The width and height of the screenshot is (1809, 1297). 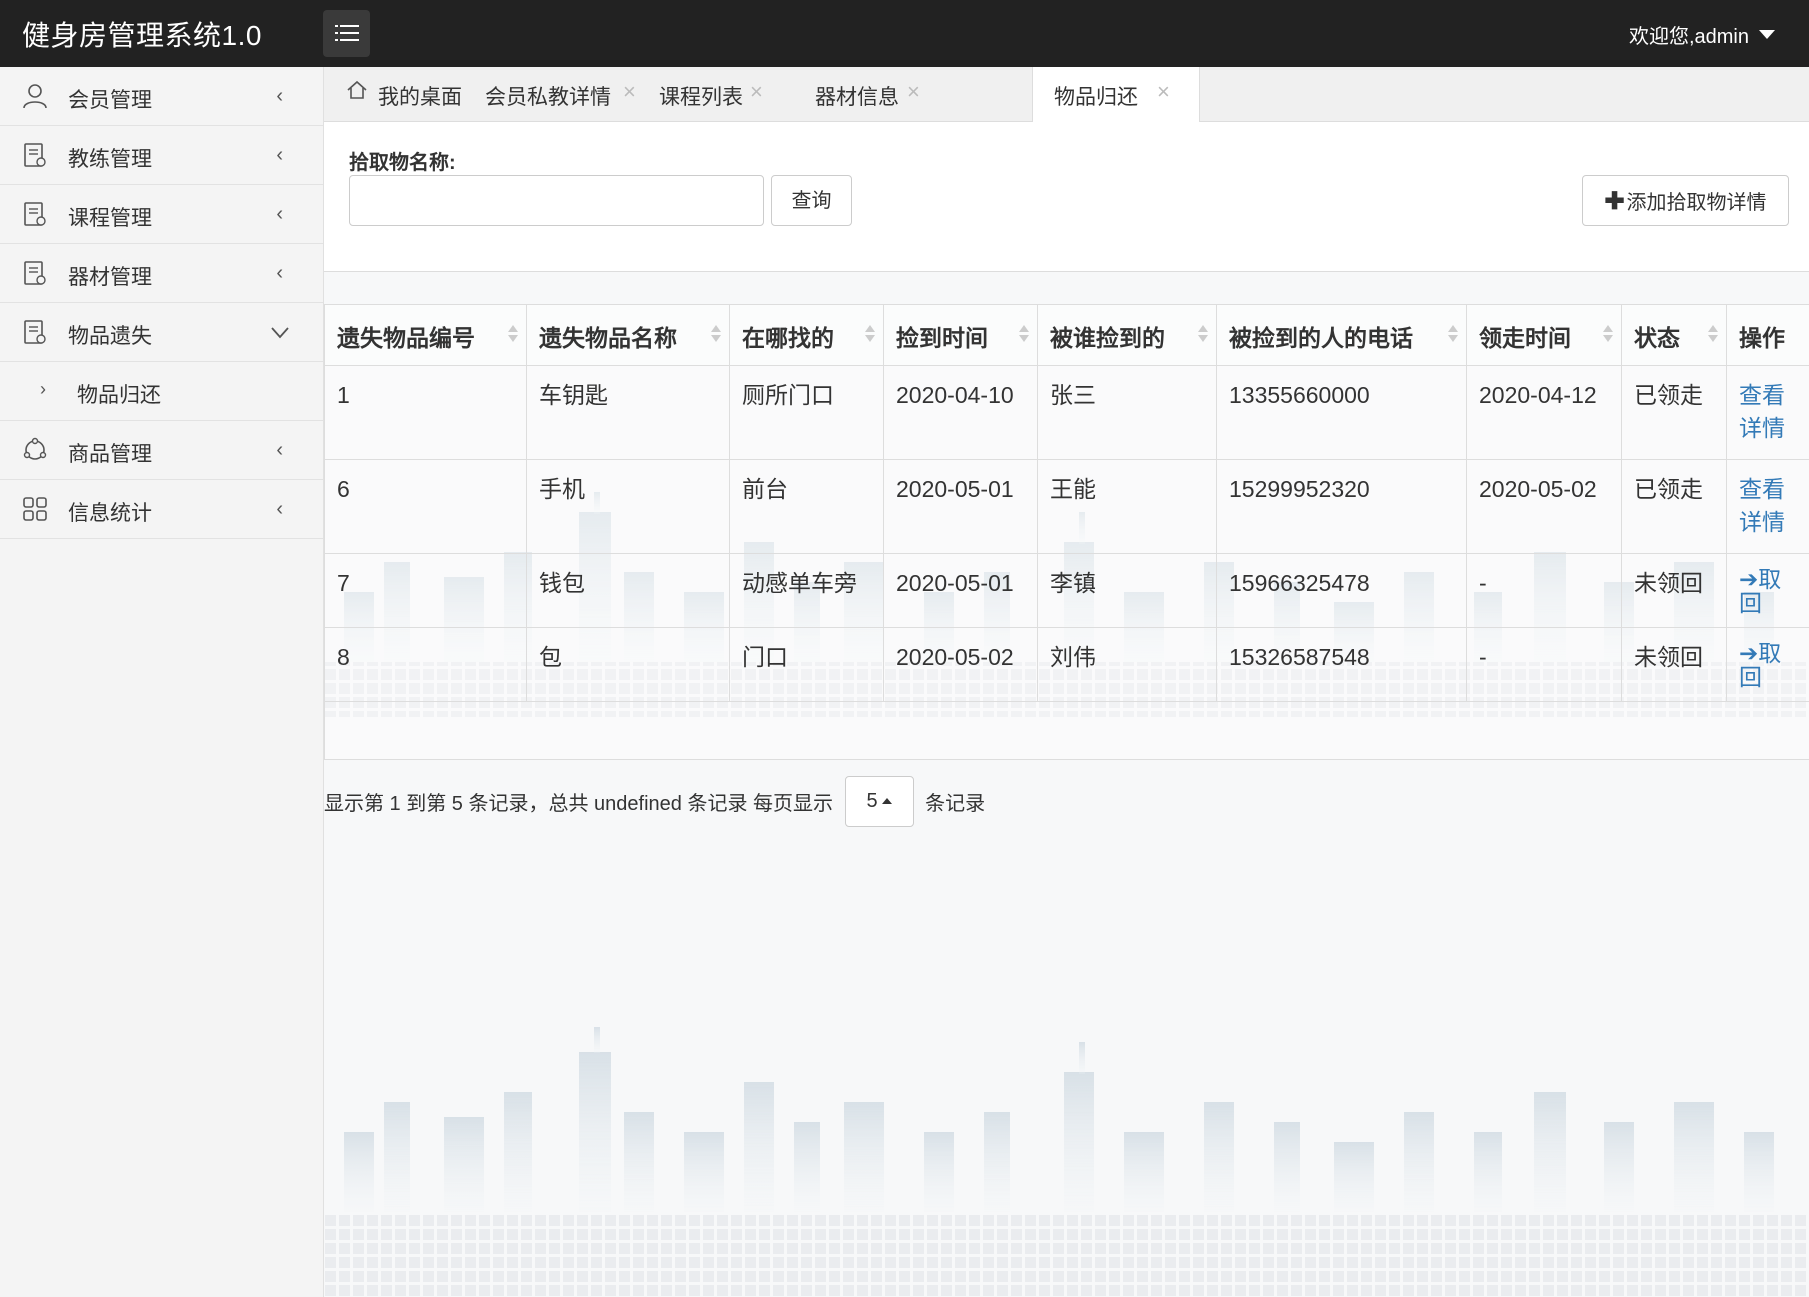 What do you see at coordinates (161, 450) in the screenshot?
I see `sidebar-item-goods: 商品管理 ‹` at bounding box center [161, 450].